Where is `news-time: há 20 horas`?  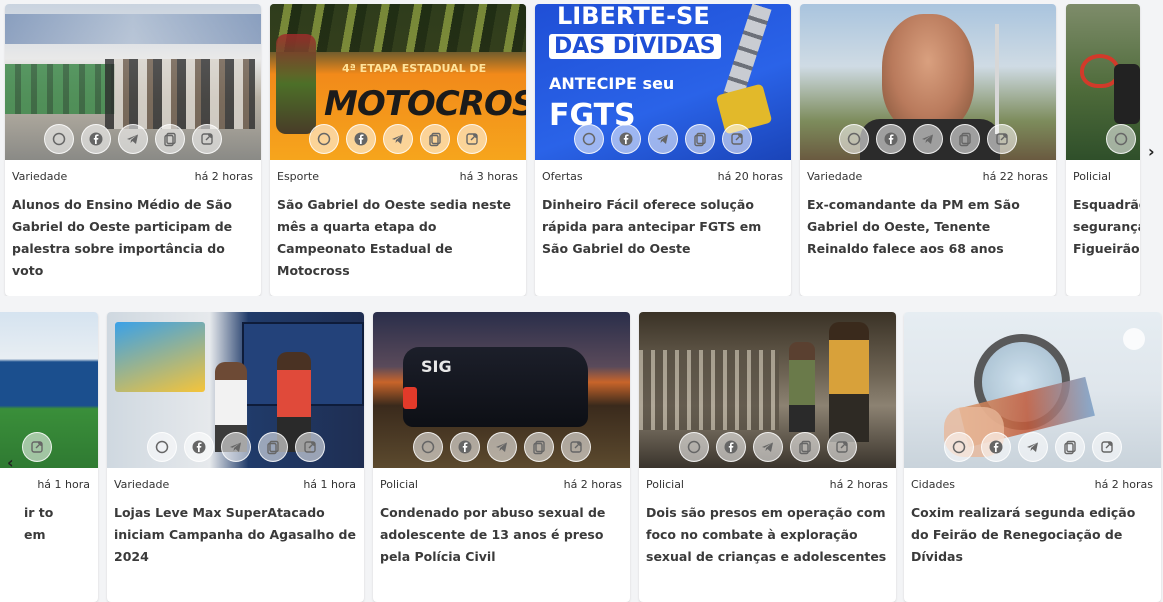 news-time: há 20 horas is located at coordinates (750, 176).